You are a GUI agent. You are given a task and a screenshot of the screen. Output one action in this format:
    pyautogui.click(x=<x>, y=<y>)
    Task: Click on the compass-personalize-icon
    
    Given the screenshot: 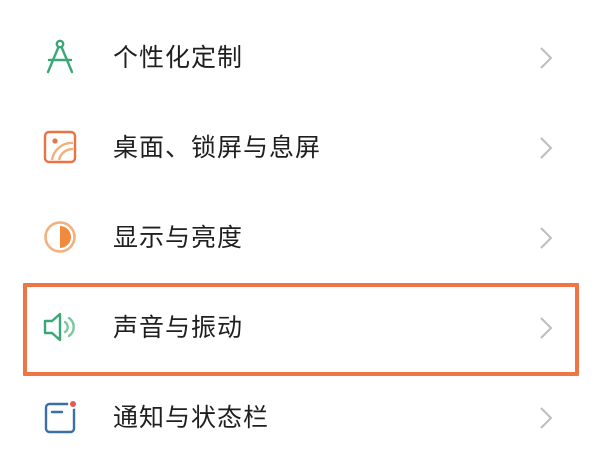 What is the action you would take?
    pyautogui.click(x=60, y=57)
    